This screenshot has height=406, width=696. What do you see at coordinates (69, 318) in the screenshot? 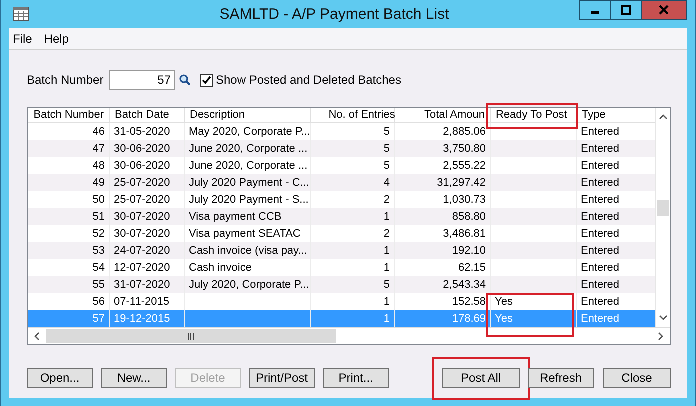
I see `table-cell: 57` at bounding box center [69, 318].